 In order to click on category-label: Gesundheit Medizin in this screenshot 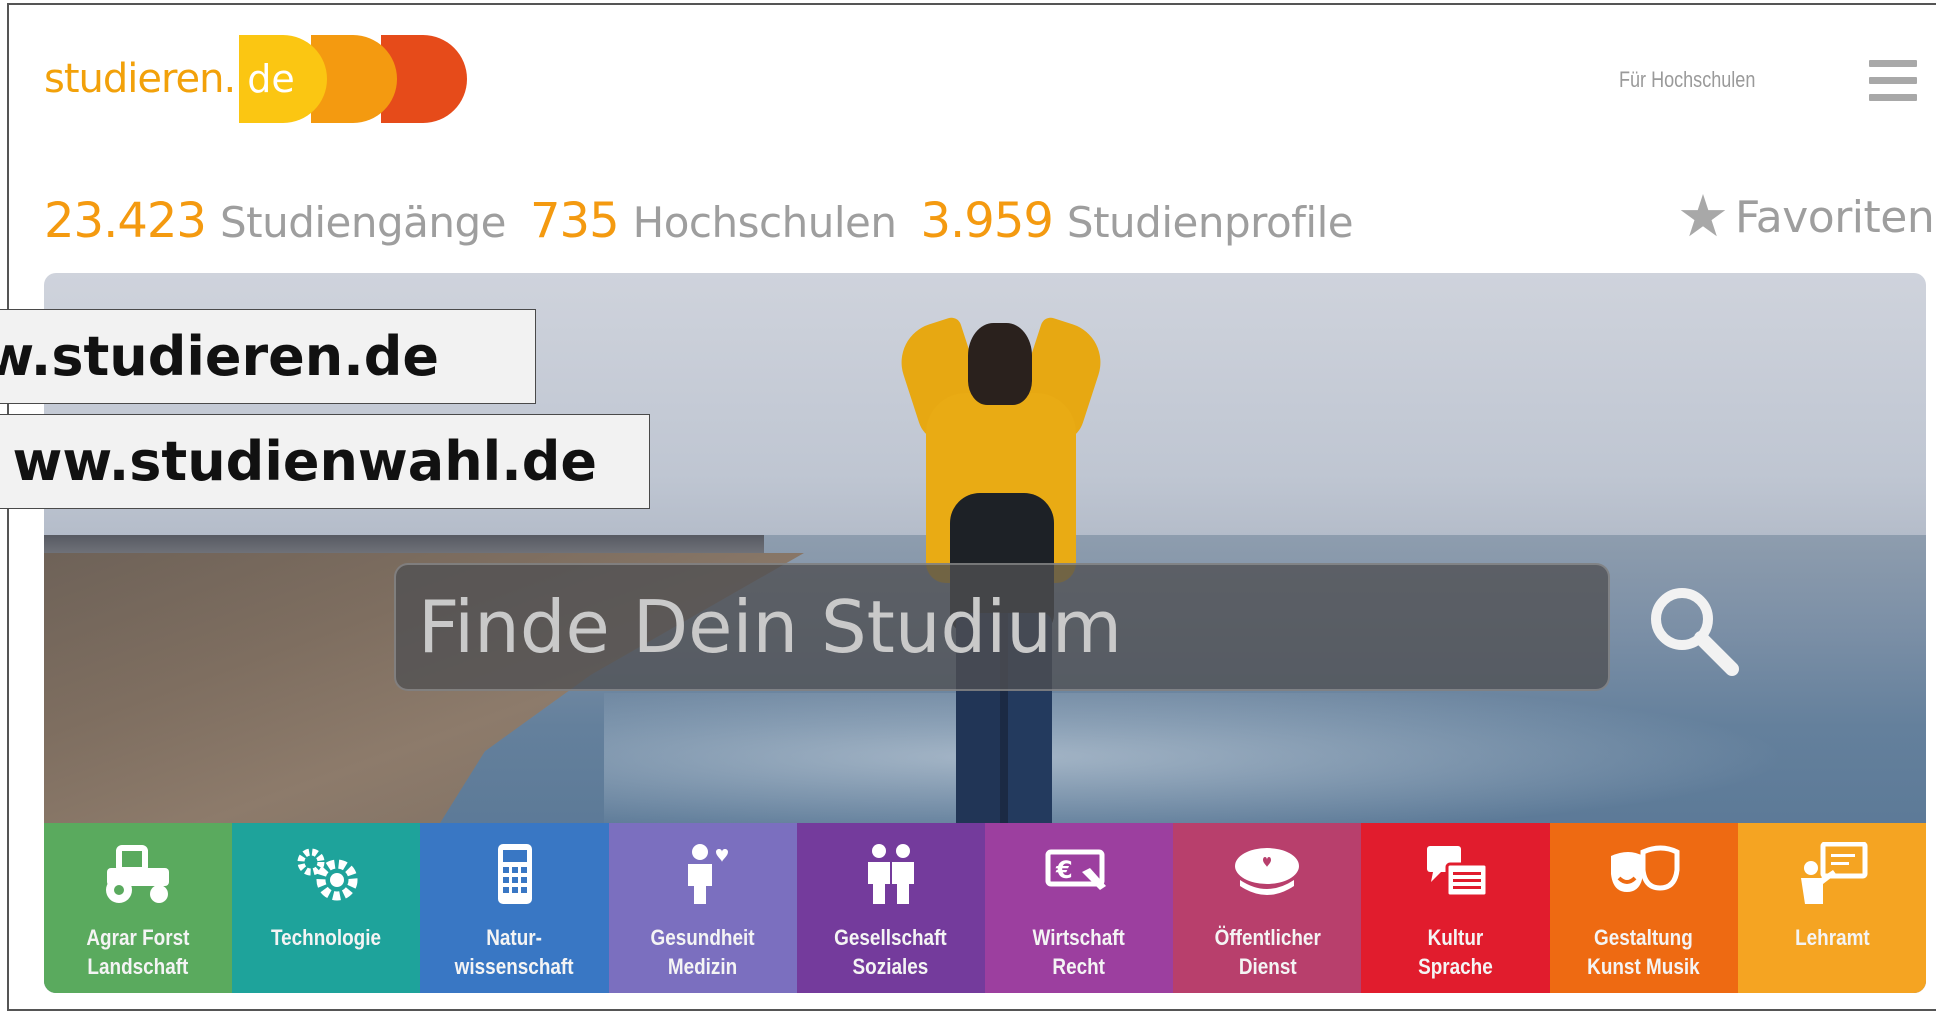, I will do `click(702, 952)`.